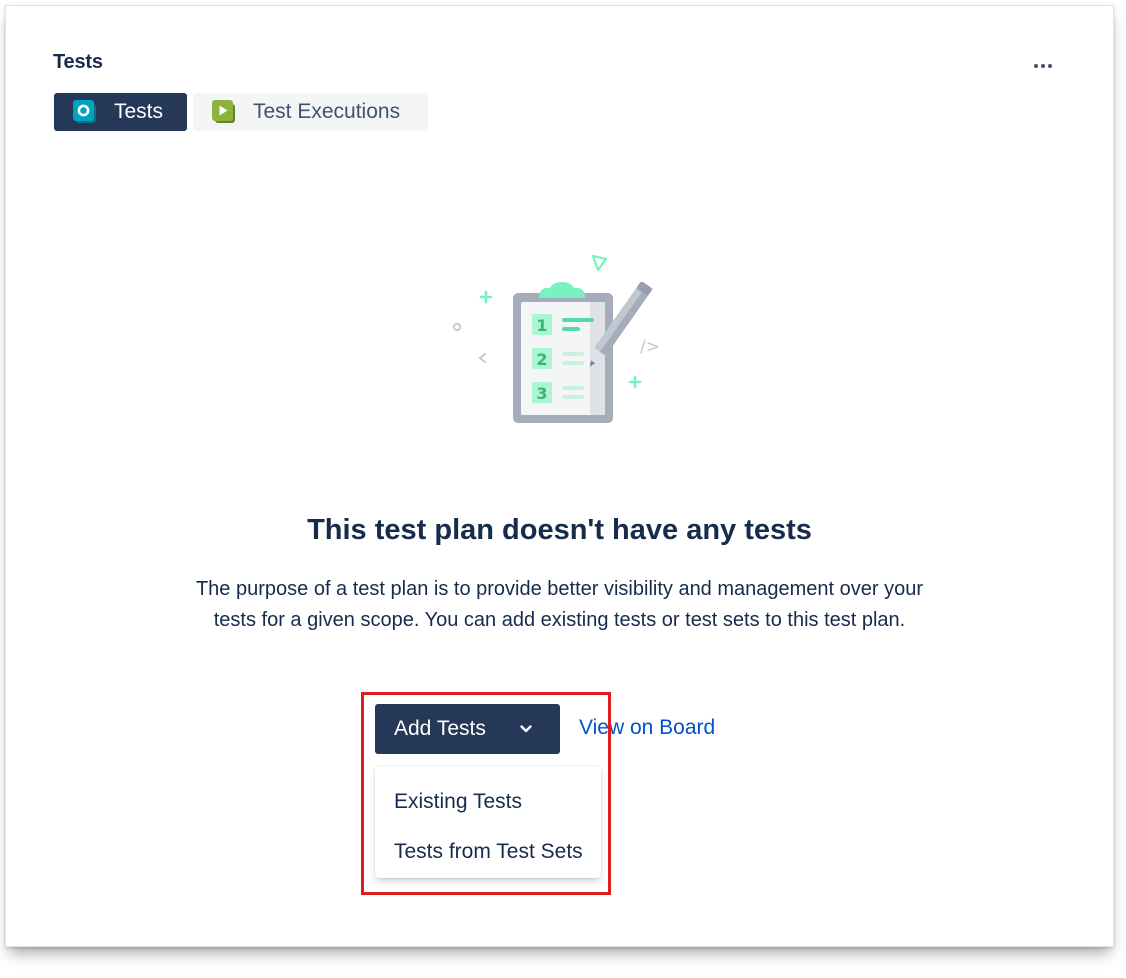 This screenshot has width=1126, height=978. What do you see at coordinates (1036, 66) in the screenshot?
I see `more-horizontal-icon` at bounding box center [1036, 66].